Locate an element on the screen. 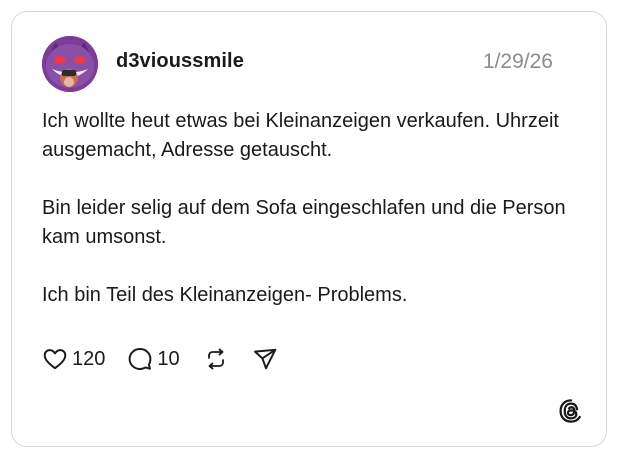 This screenshot has height=461, width=620. post-date: 1/29/26 is located at coordinates (517, 61).